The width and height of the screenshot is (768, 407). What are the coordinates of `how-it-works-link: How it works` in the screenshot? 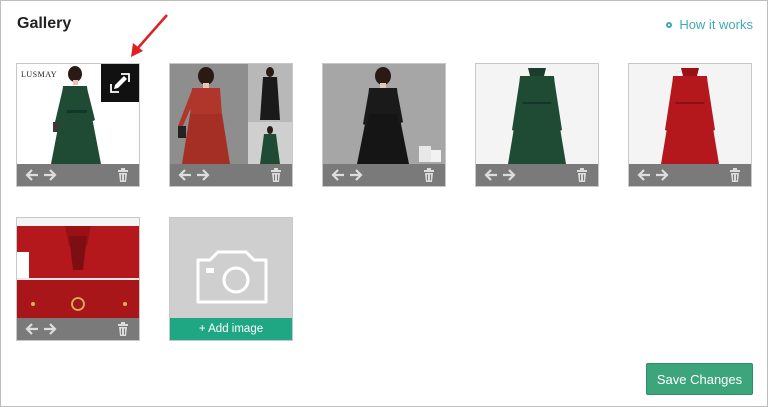 It's located at (709, 24).